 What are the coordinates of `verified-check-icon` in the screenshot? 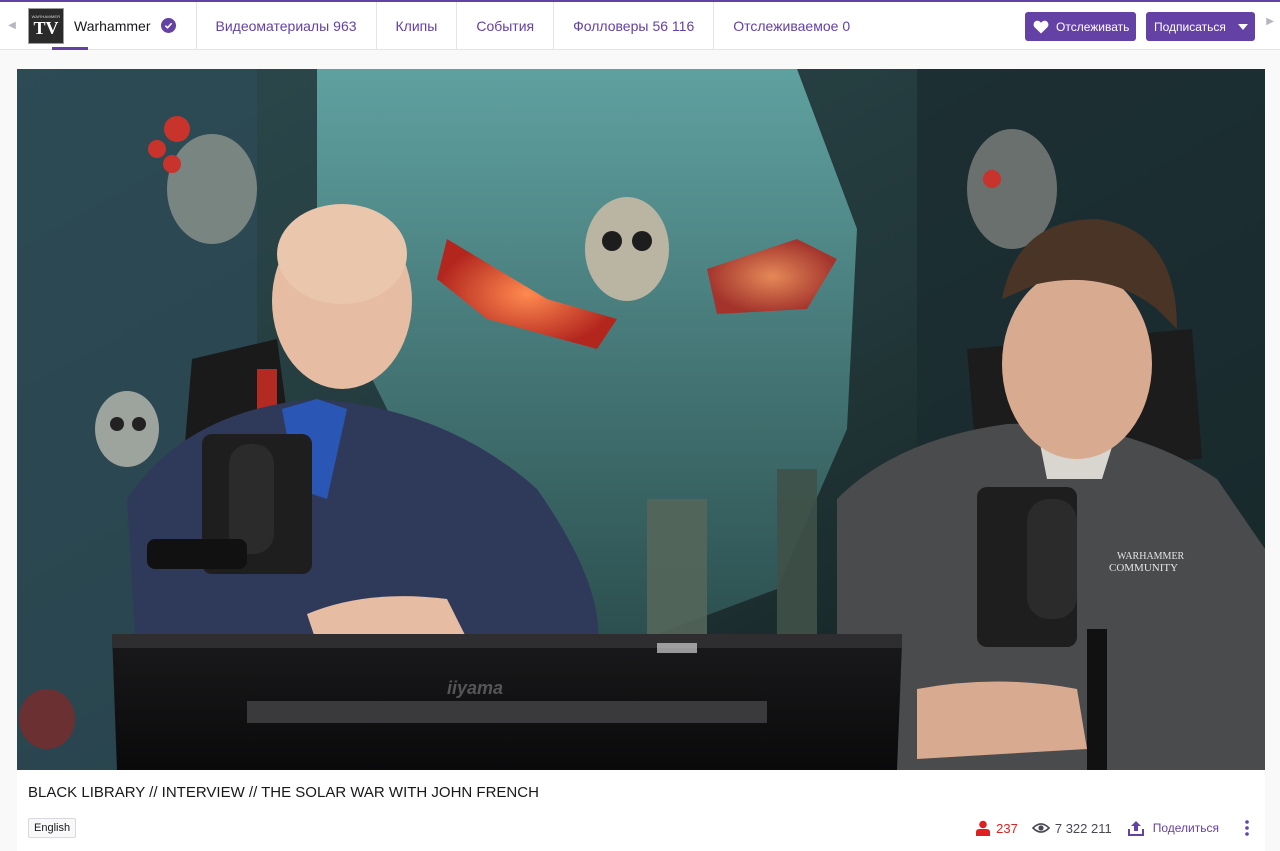 It's located at (168, 25).